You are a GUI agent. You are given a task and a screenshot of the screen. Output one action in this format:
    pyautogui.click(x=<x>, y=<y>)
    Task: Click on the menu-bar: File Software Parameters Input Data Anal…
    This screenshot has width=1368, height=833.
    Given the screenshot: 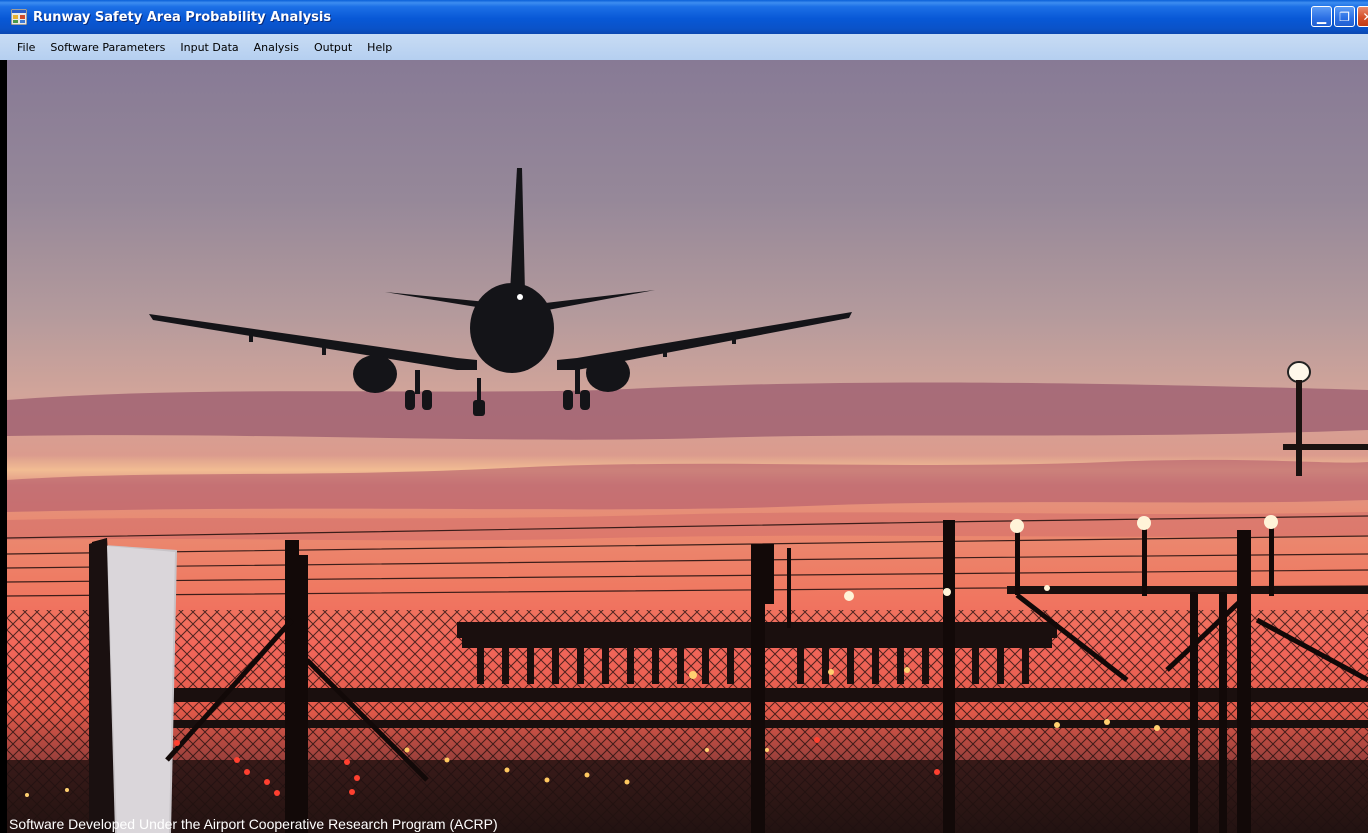 What is the action you would take?
    pyautogui.click(x=684, y=47)
    